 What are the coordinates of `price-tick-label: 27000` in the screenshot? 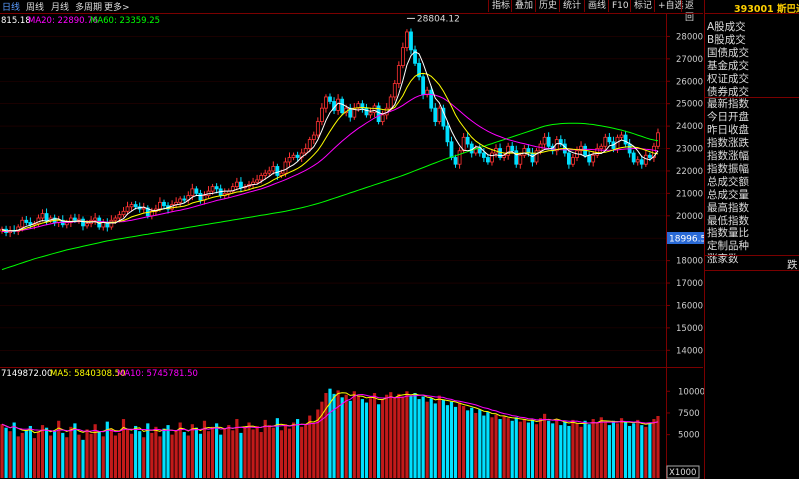 It's located at (689, 60).